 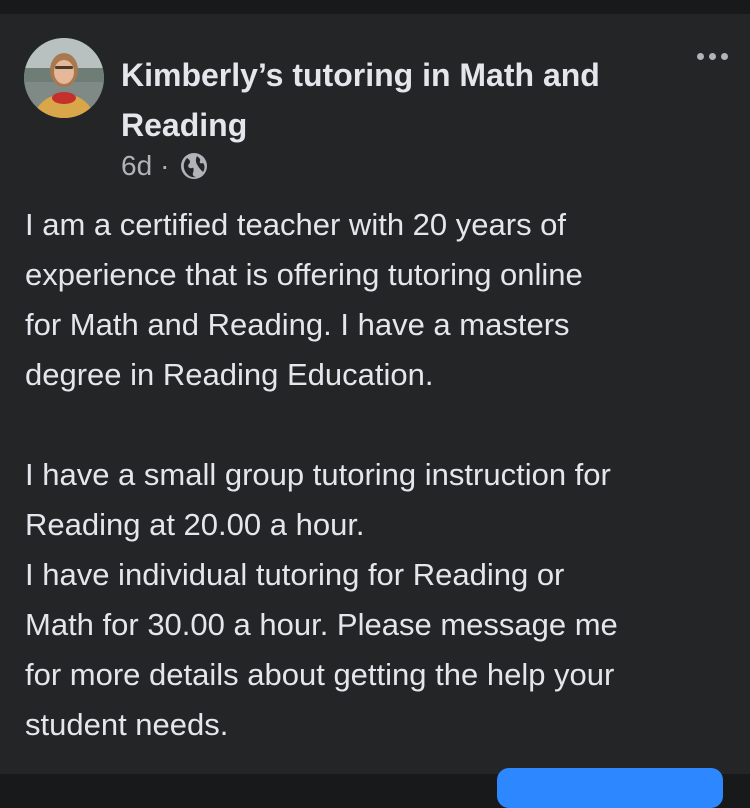 What do you see at coordinates (195, 524) in the screenshot?
I see `text-line: Reading at 20.00 a hour.` at bounding box center [195, 524].